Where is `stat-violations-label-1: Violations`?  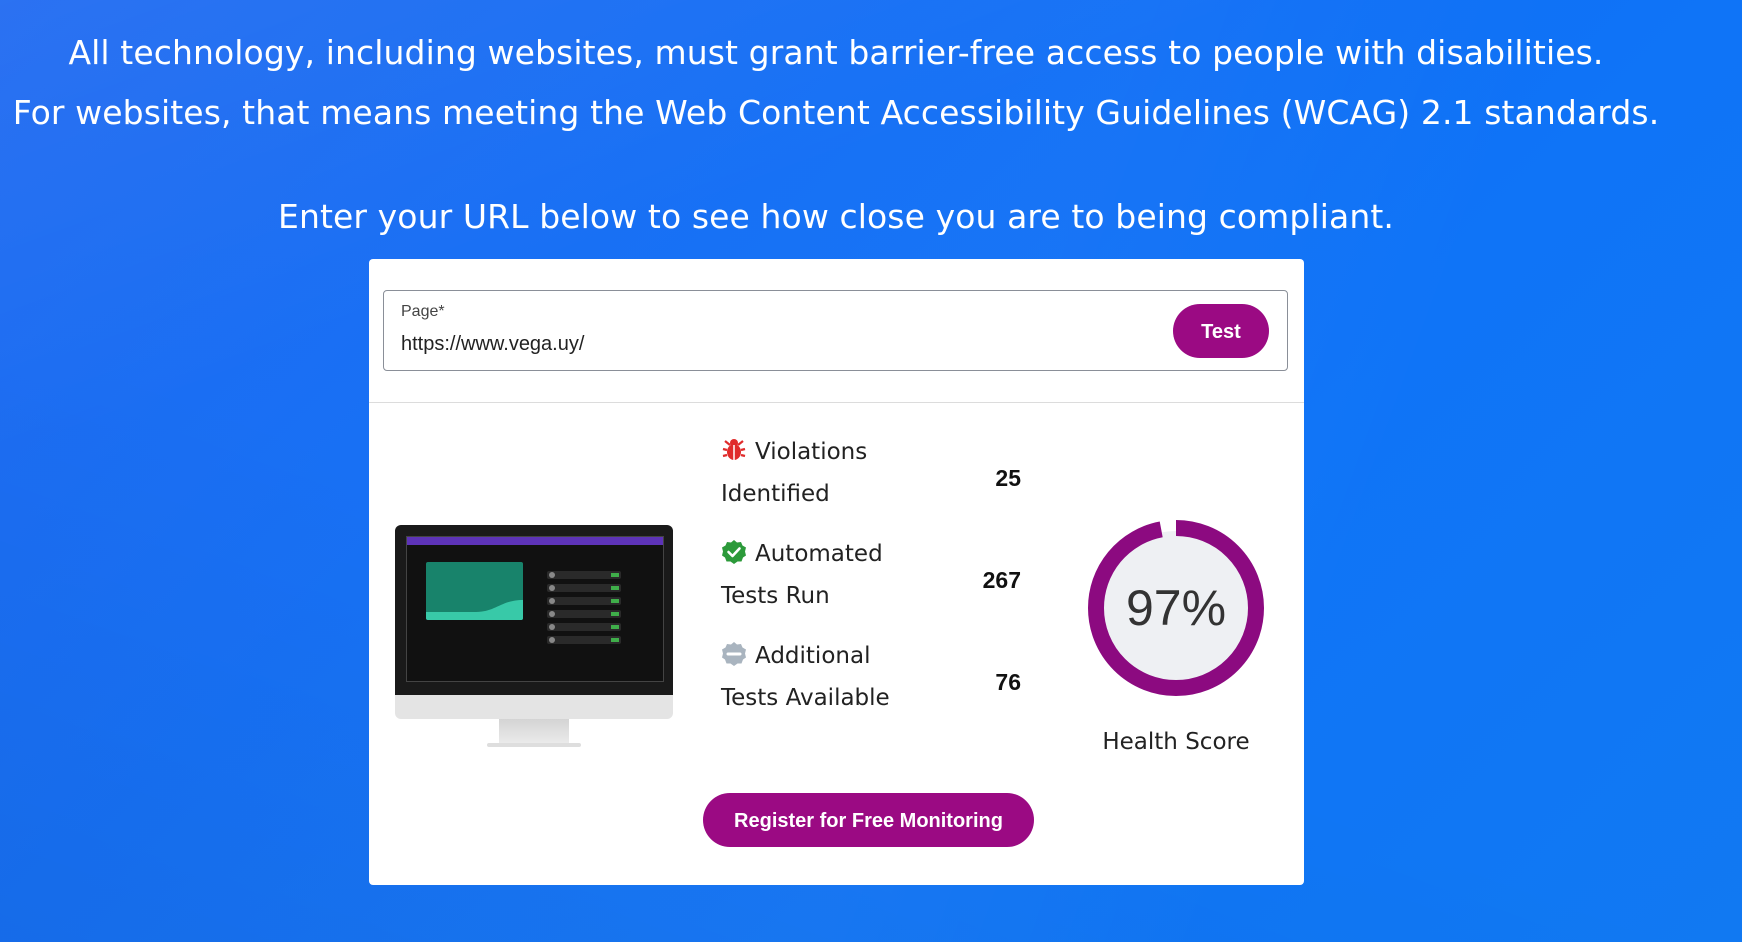 stat-violations-label-1: Violations is located at coordinates (811, 452).